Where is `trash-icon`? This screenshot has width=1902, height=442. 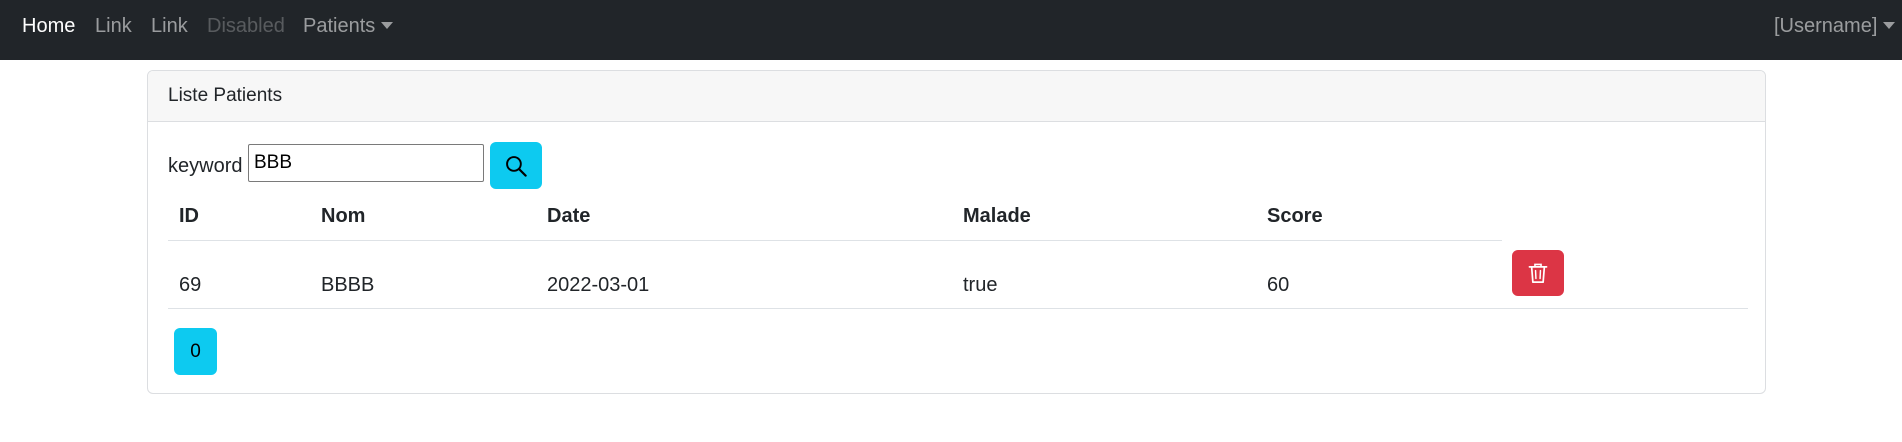
trash-icon is located at coordinates (1538, 273).